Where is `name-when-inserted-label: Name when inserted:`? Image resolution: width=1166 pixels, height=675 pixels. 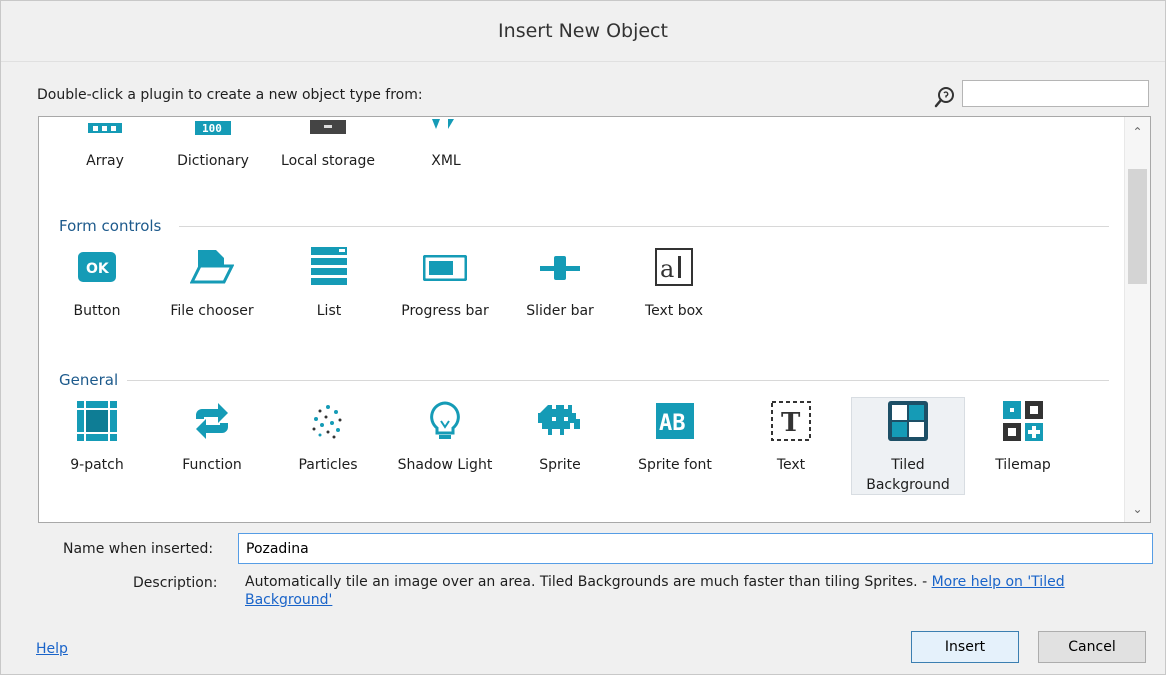 name-when-inserted-label: Name when inserted: is located at coordinates (138, 549).